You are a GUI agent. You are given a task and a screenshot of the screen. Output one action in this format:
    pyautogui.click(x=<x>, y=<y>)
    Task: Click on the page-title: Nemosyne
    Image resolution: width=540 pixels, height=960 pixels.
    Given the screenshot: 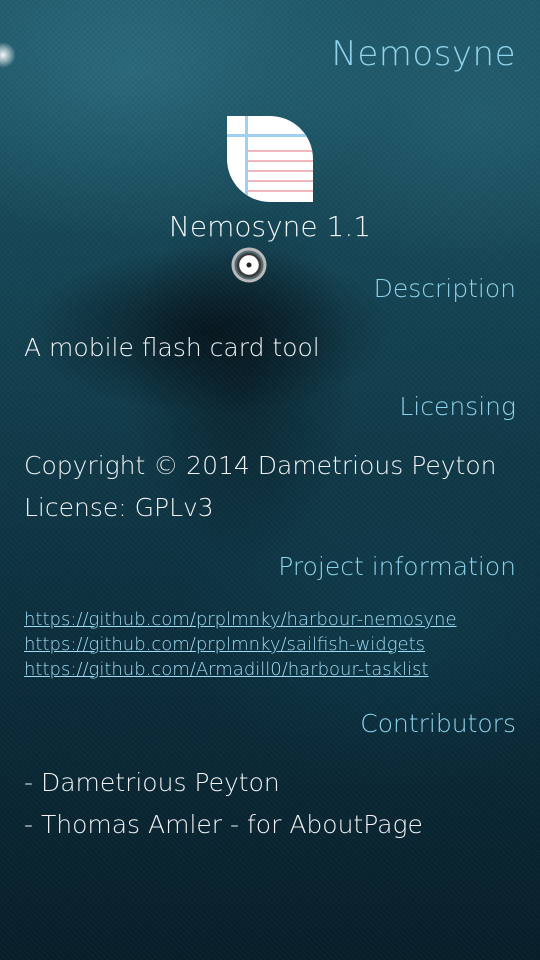 What is the action you would take?
    pyautogui.click(x=423, y=54)
    